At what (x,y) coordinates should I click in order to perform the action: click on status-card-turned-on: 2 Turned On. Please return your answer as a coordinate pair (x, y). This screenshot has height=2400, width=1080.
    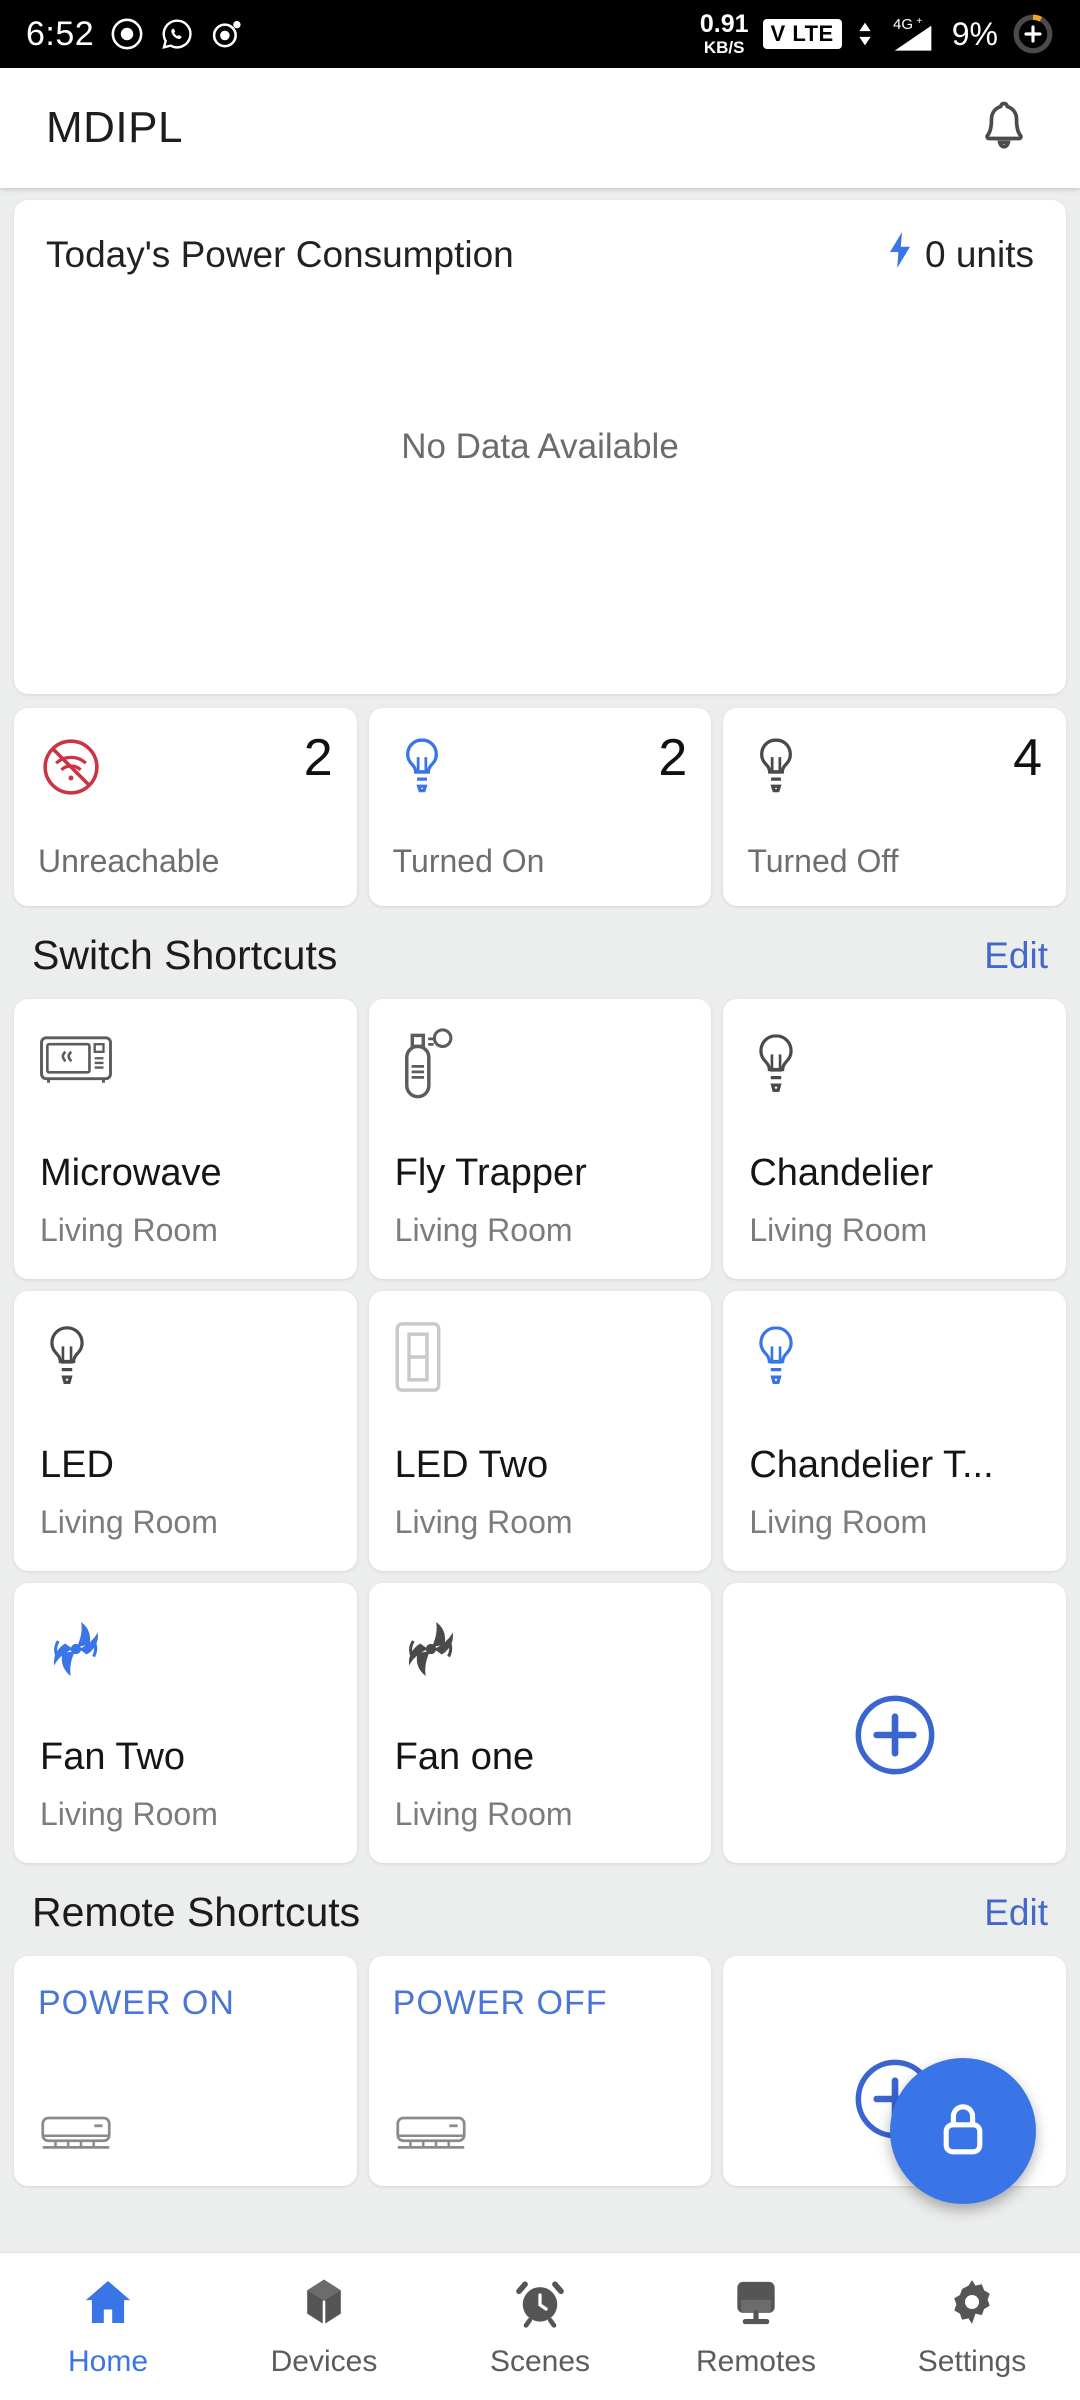
    Looking at the image, I should click on (540, 807).